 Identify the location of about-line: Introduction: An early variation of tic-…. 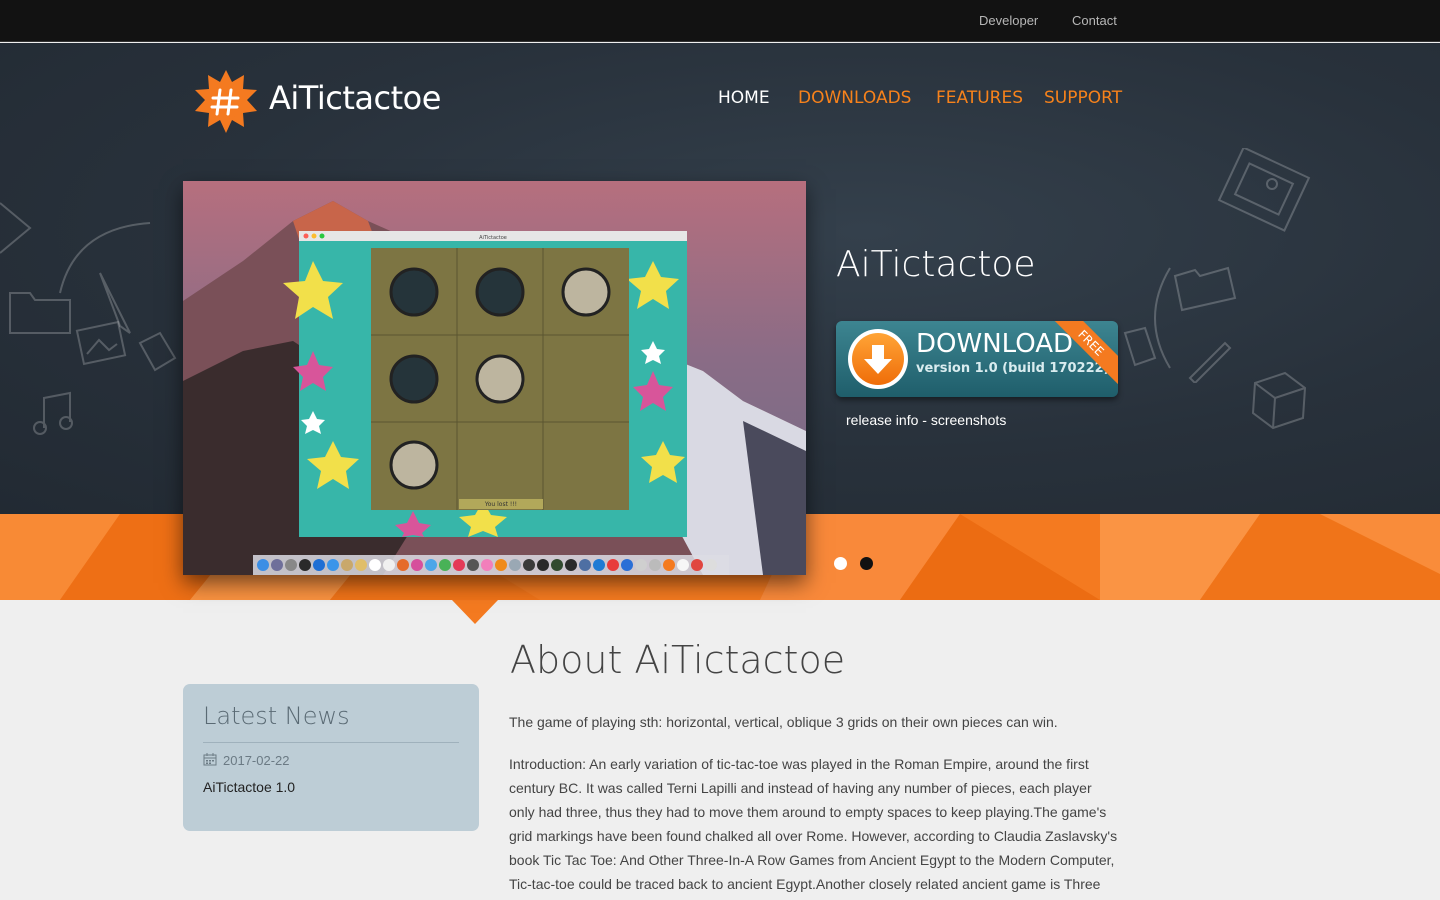
(799, 764).